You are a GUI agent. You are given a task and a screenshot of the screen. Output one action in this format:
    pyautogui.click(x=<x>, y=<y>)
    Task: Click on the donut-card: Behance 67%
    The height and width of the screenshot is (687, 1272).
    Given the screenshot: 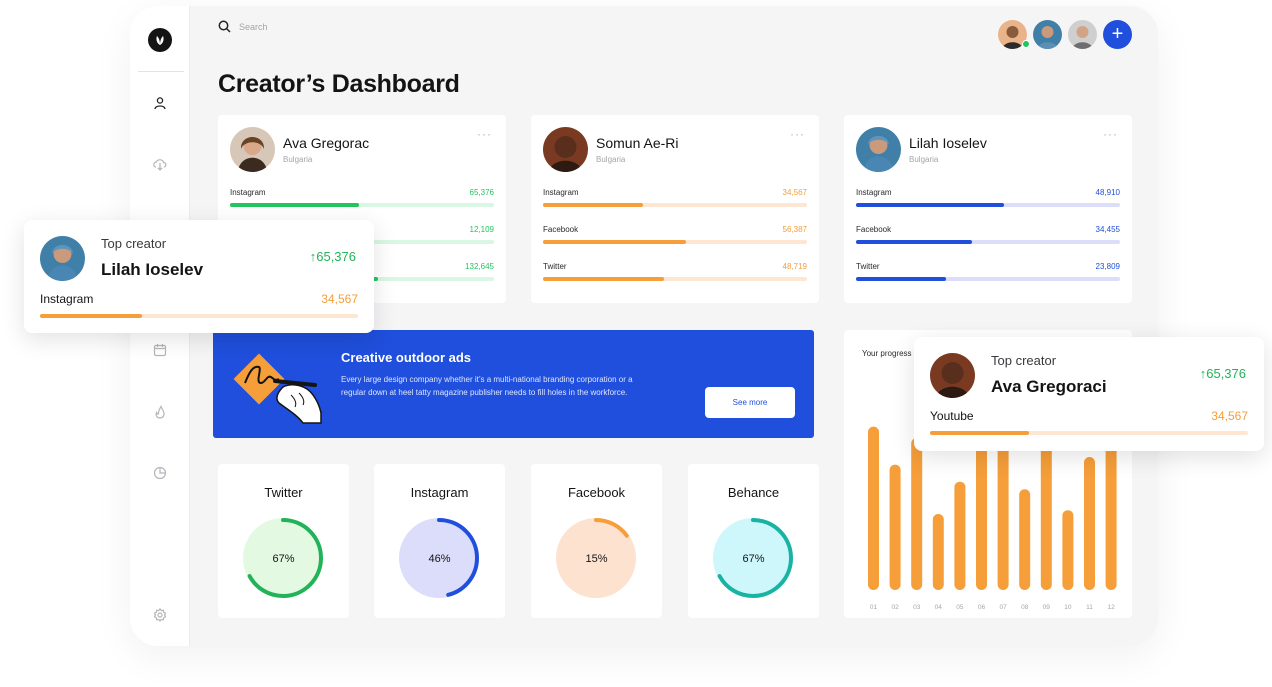 What is the action you would take?
    pyautogui.click(x=753, y=541)
    